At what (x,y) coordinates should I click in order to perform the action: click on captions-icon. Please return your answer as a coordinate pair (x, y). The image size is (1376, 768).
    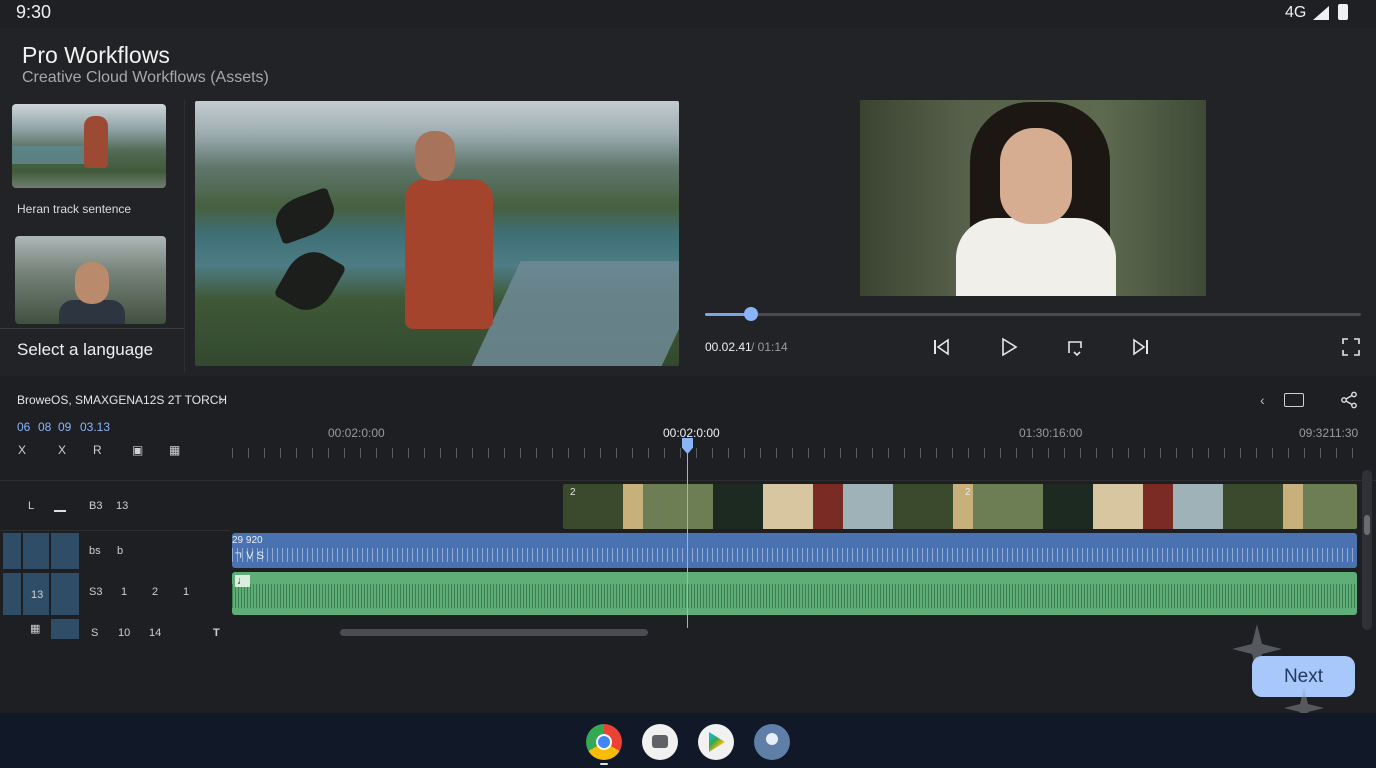
    Looking at the image, I should click on (1294, 400).